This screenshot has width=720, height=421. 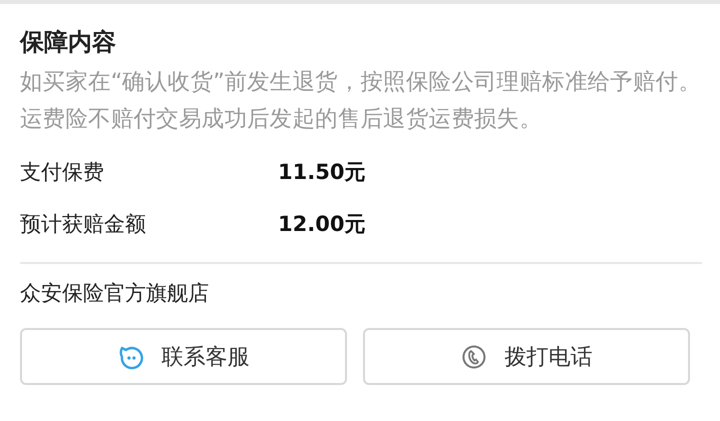 What do you see at coordinates (526, 356) in the screenshot?
I see `call-button: 拨打电话` at bounding box center [526, 356].